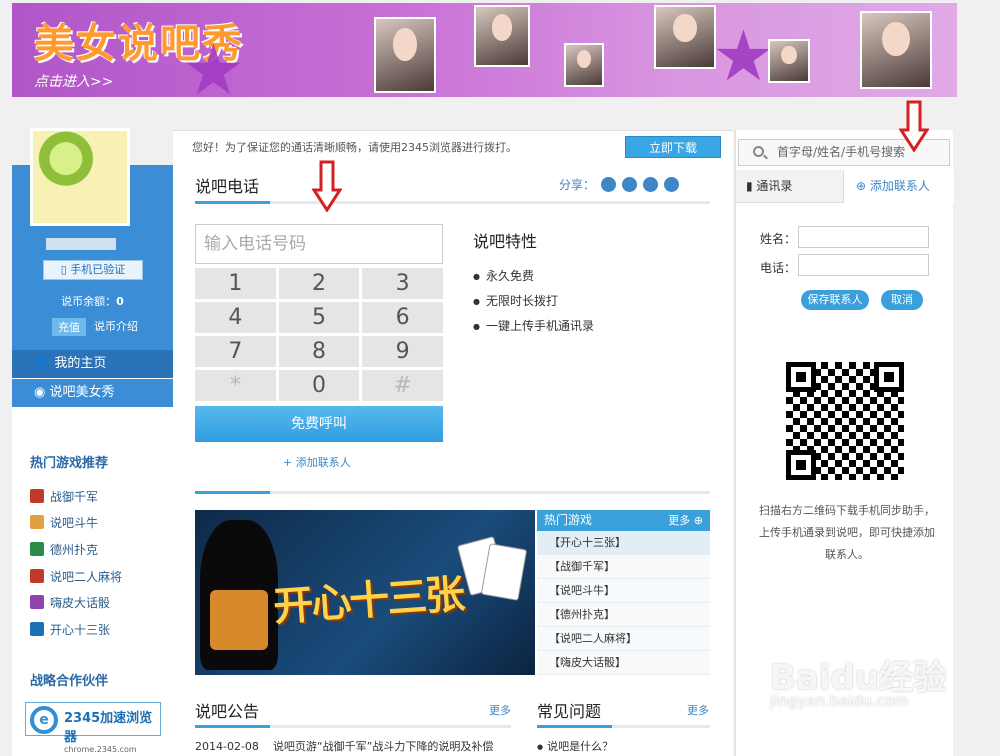 The height and width of the screenshot is (756, 1000). What do you see at coordinates (569, 711) in the screenshot?
I see `faq-title: 常见问题` at bounding box center [569, 711].